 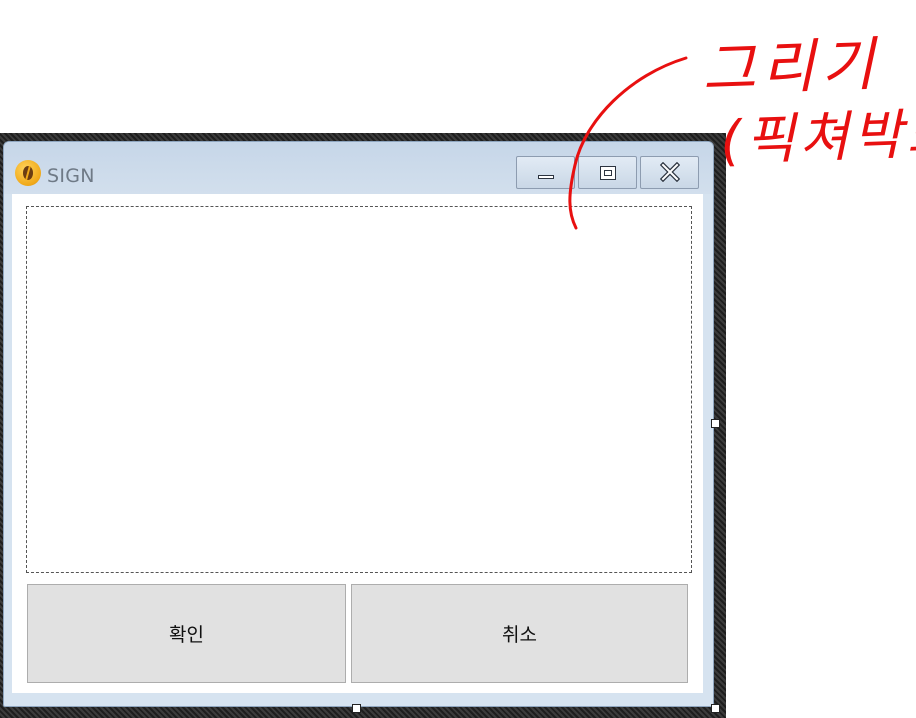 What do you see at coordinates (817, 136) in the screenshot?
I see `annotation-label-picturebox: (픽쳐박스)` at bounding box center [817, 136].